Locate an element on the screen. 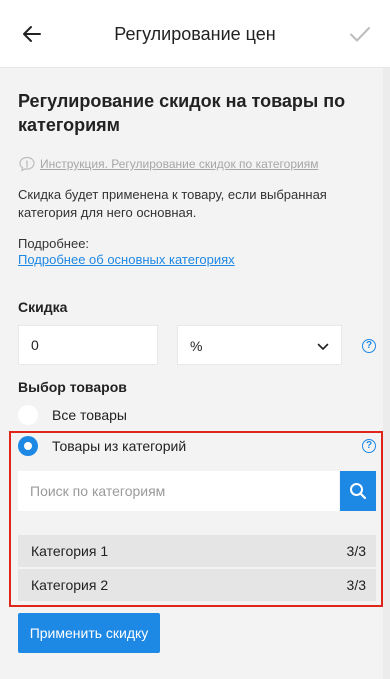 This screenshot has height=679, width=390. discount-label: Скидка is located at coordinates (43, 307).